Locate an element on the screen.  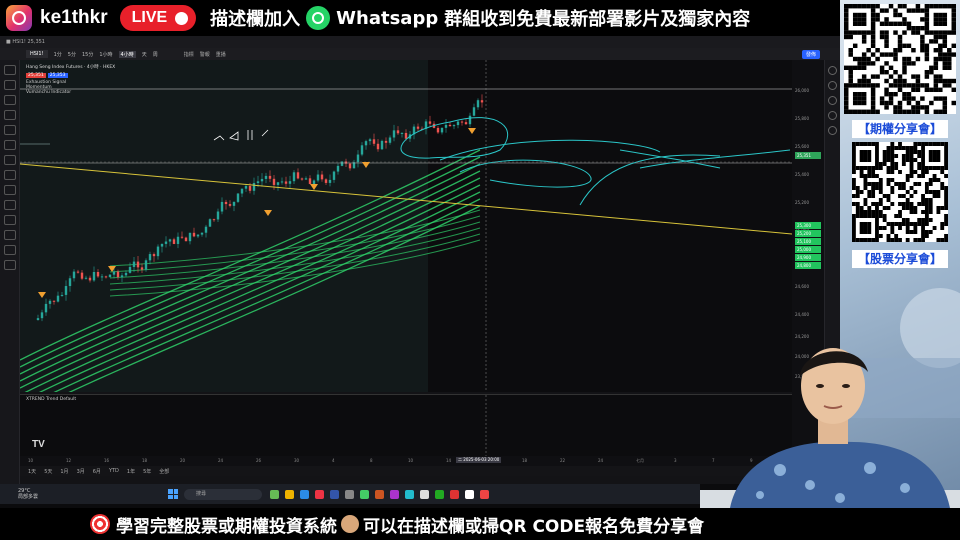
trendline-tool-icon is located at coordinates (9, 85).